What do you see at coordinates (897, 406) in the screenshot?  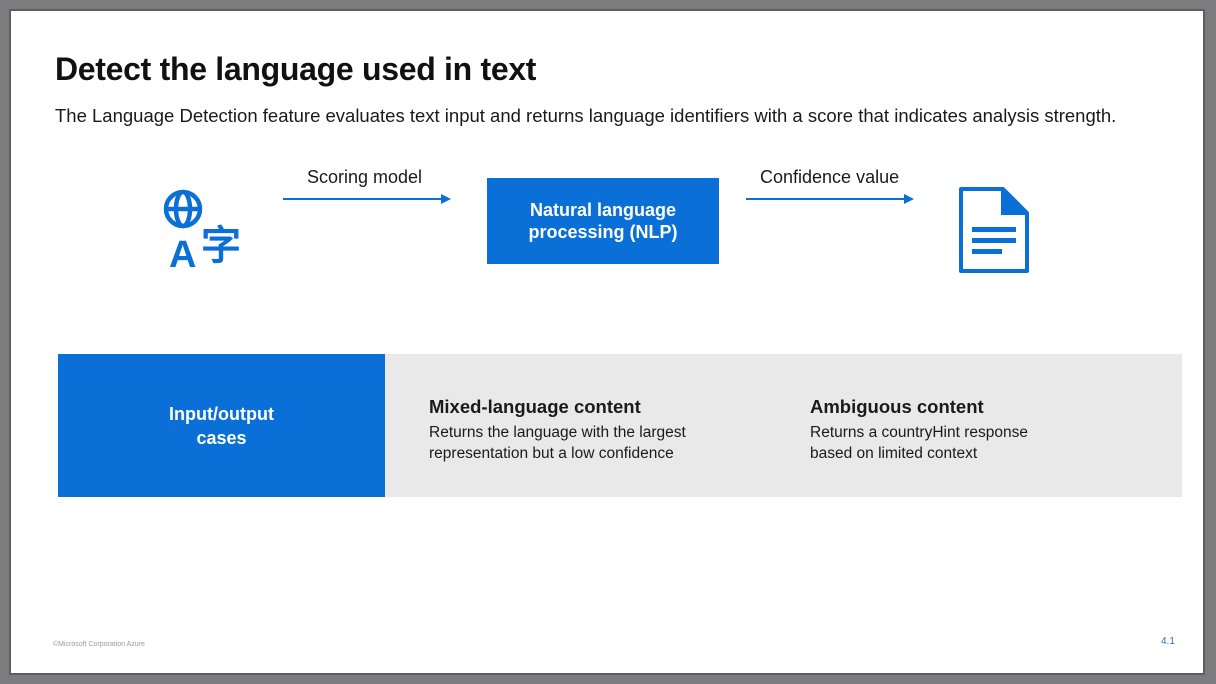 I see `case-title: Ambiguous content` at bounding box center [897, 406].